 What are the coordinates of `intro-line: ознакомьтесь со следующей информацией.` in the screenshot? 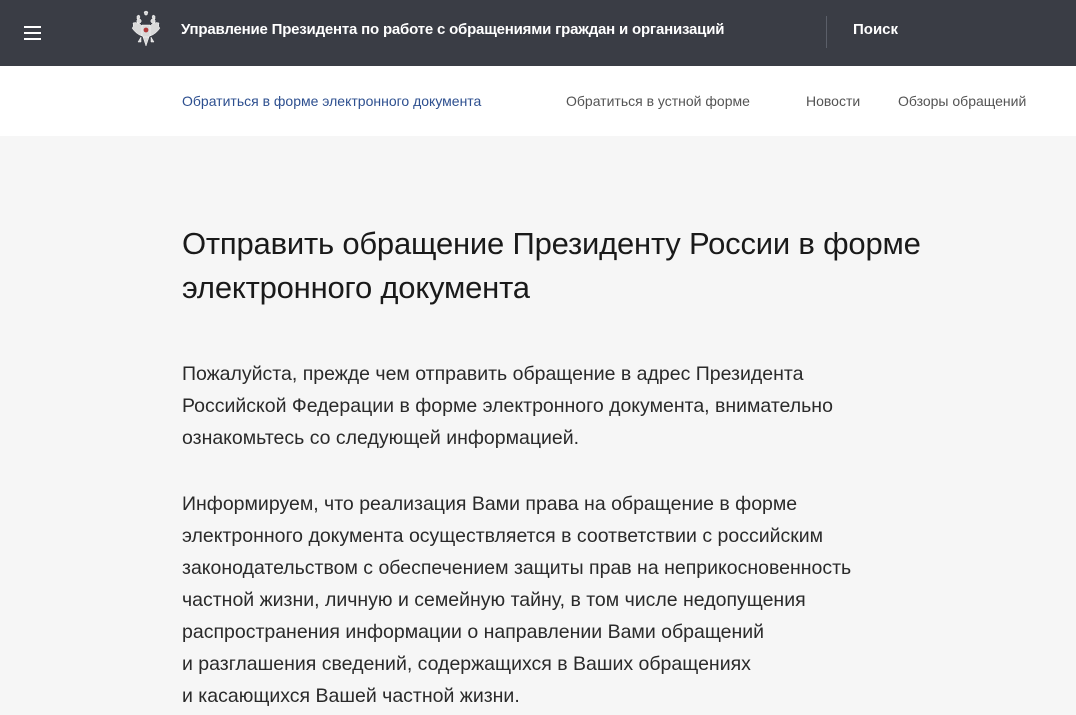 It's located at (381, 438).